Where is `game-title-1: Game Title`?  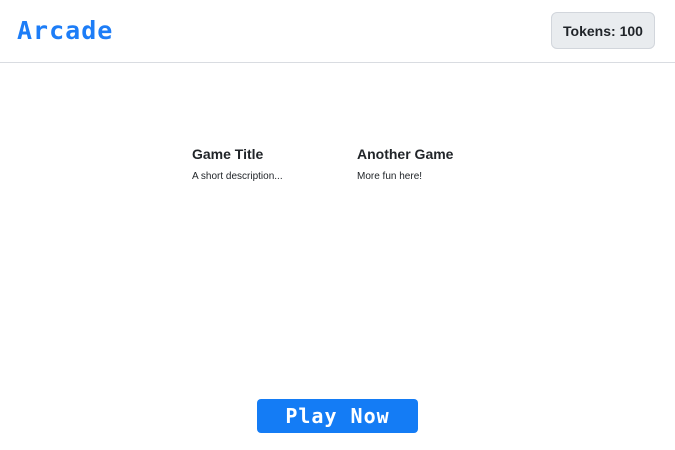
game-title-1: Game Title is located at coordinates (228, 154).